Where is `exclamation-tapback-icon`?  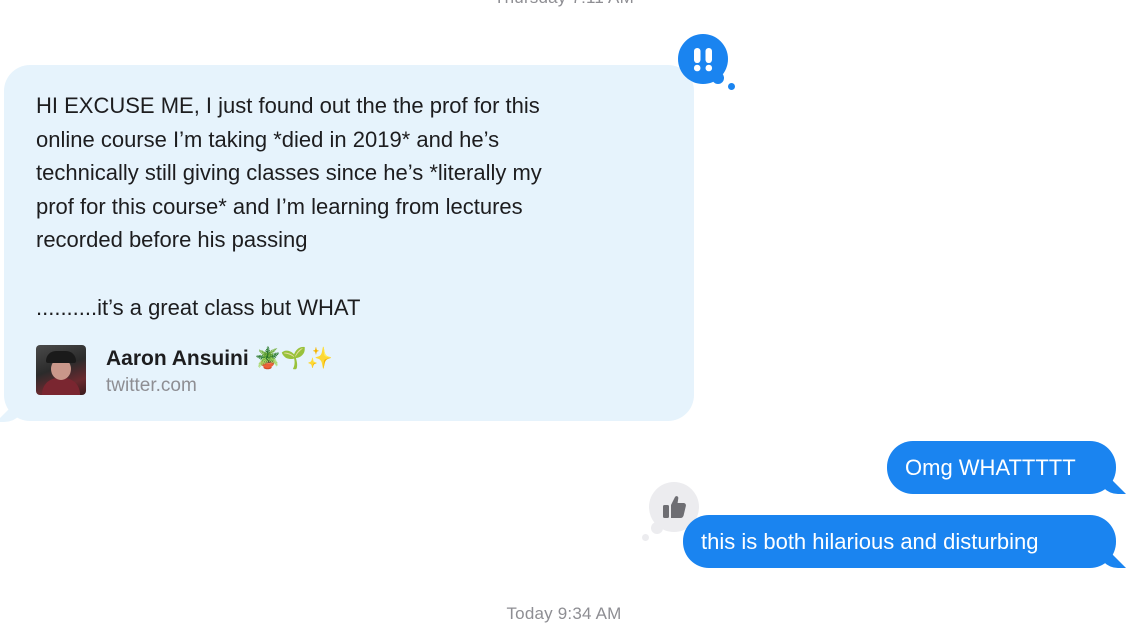
exclamation-tapback-icon is located at coordinates (703, 59).